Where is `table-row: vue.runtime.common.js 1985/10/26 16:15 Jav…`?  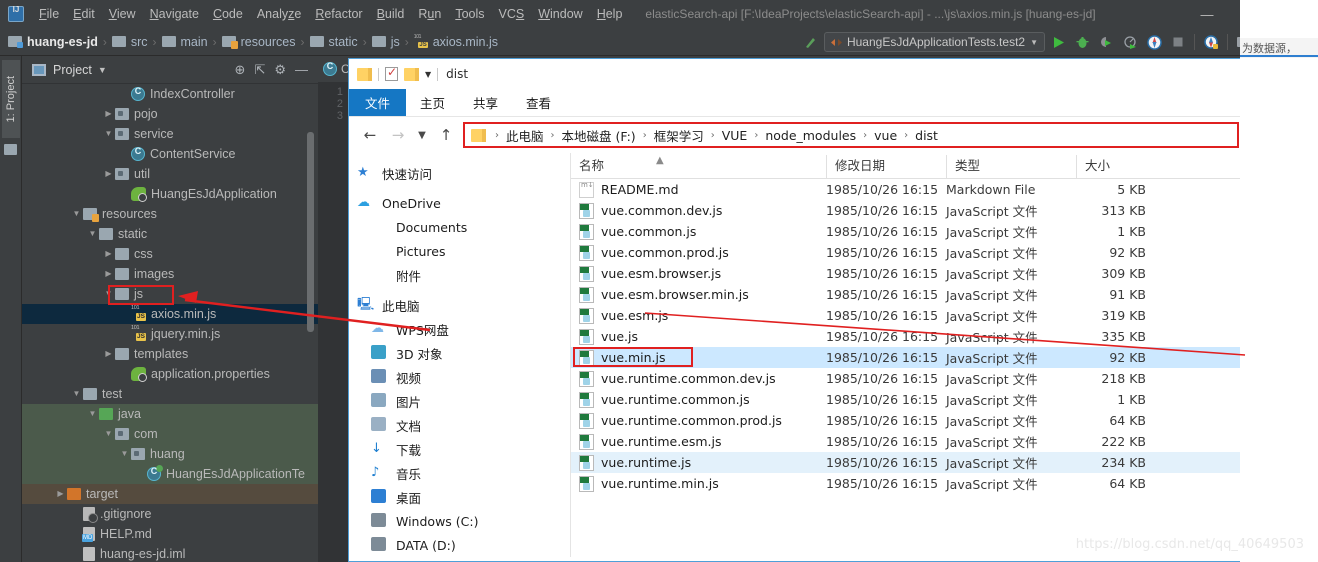
table-row: vue.runtime.common.js 1985/10/26 16:15 Jav… is located at coordinates (909, 399).